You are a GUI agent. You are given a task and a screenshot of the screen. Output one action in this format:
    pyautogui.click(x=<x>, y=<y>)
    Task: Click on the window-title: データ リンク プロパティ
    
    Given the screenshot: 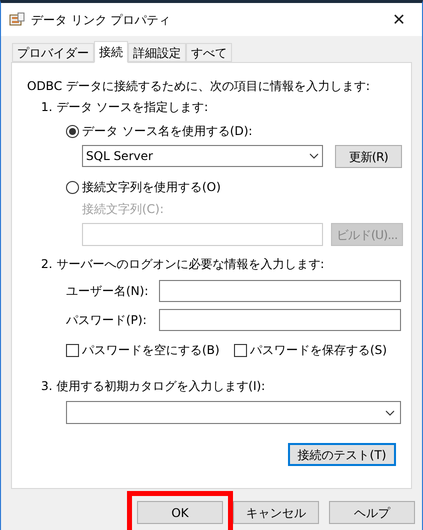 What is the action you would take?
    pyautogui.click(x=101, y=20)
    